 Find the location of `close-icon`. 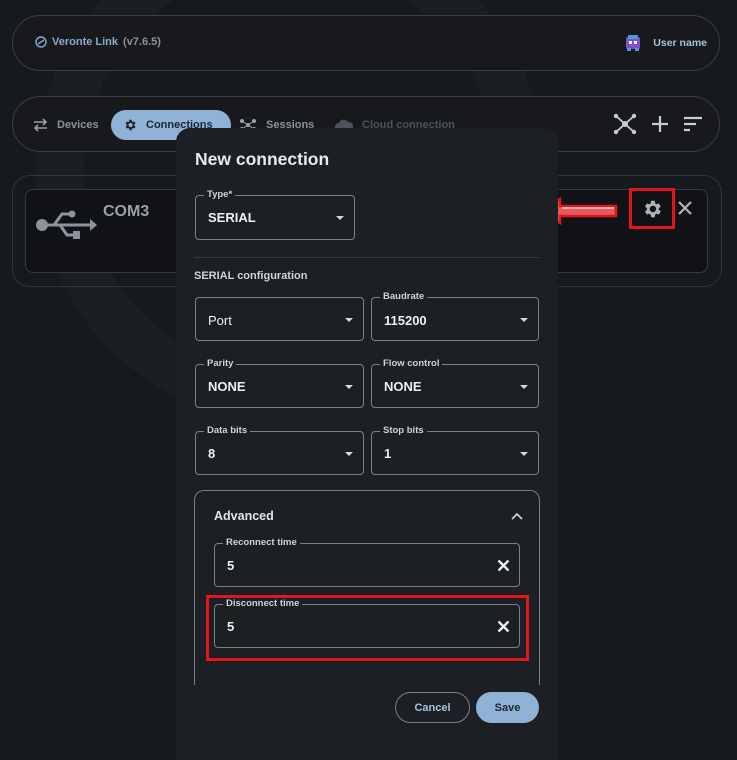

close-icon is located at coordinates (685, 208).